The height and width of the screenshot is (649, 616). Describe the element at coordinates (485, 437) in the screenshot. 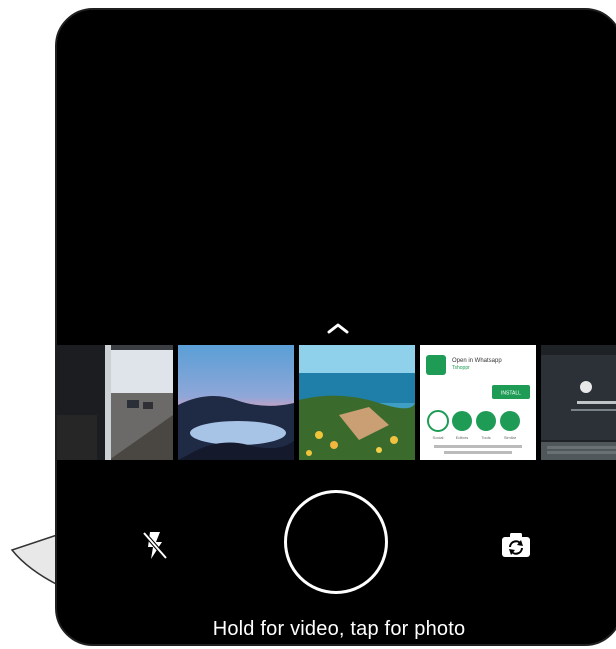

I see `svg-text: Tools` at that location.